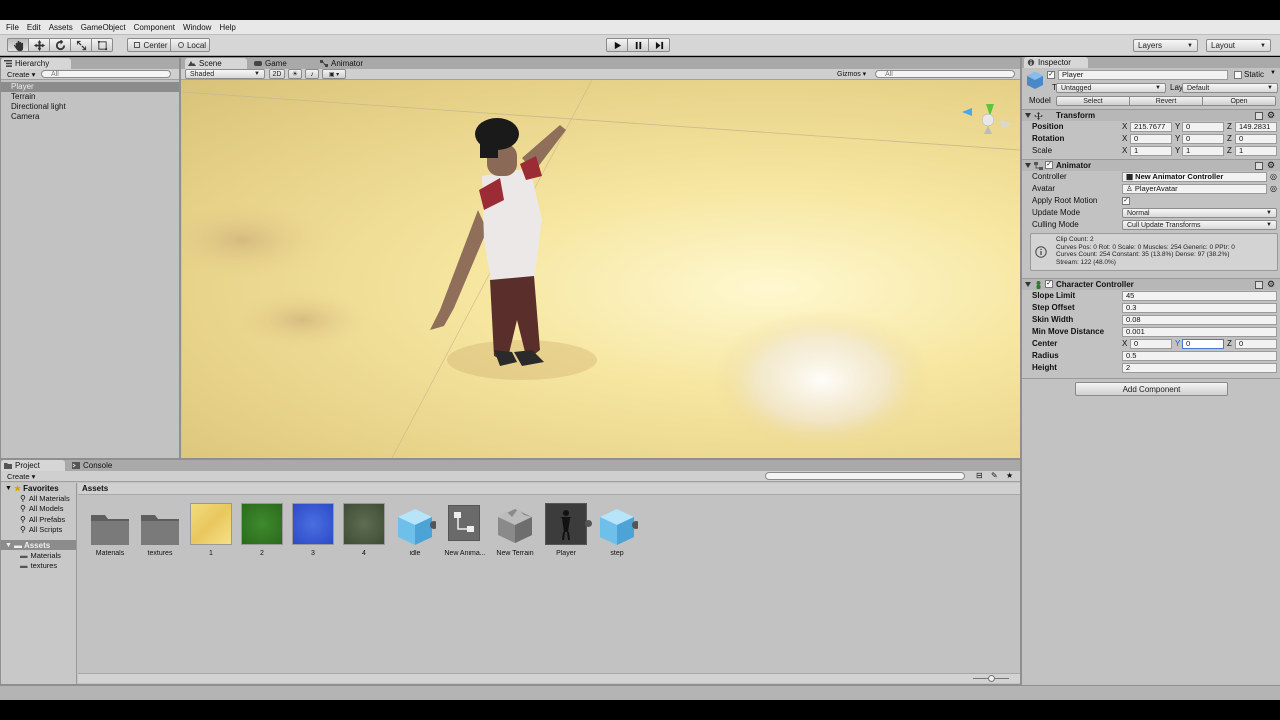 The width and height of the screenshot is (1280, 720). Describe the element at coordinates (1199, 332) in the screenshot. I see `min-move-distance-field: 0.001` at that location.